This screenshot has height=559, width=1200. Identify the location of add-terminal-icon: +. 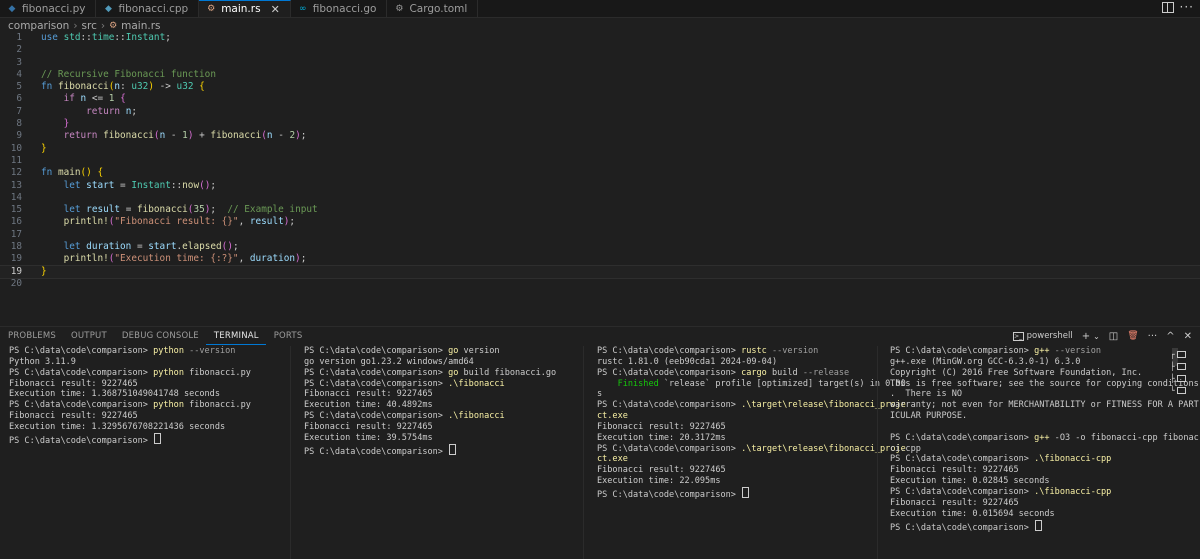
(1086, 336).